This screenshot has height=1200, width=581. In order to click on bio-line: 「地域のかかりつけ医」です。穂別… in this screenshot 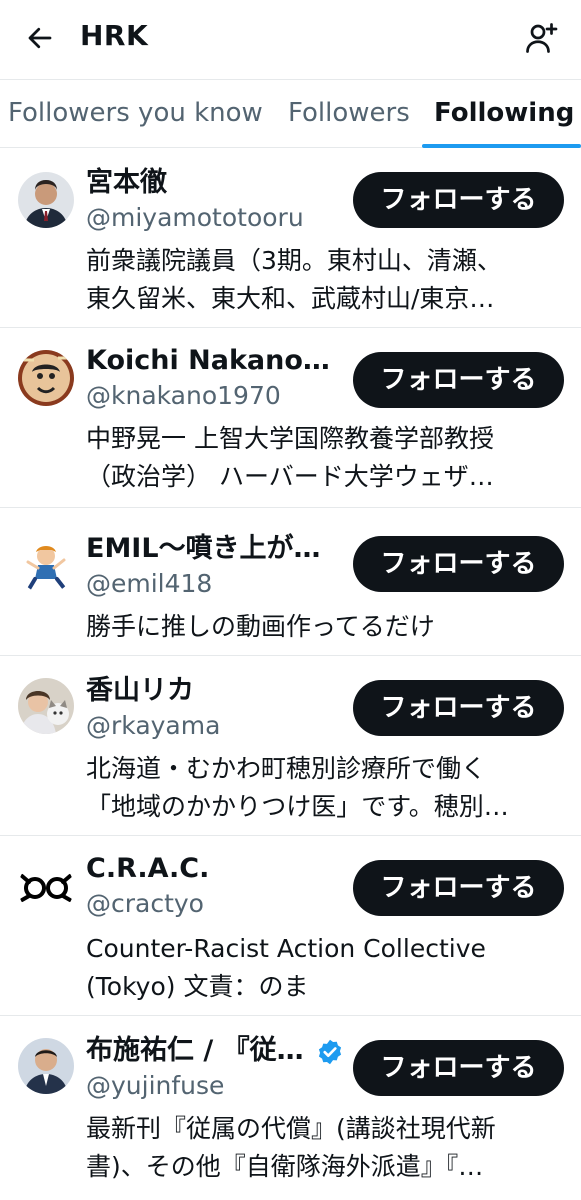, I will do `click(297, 806)`.